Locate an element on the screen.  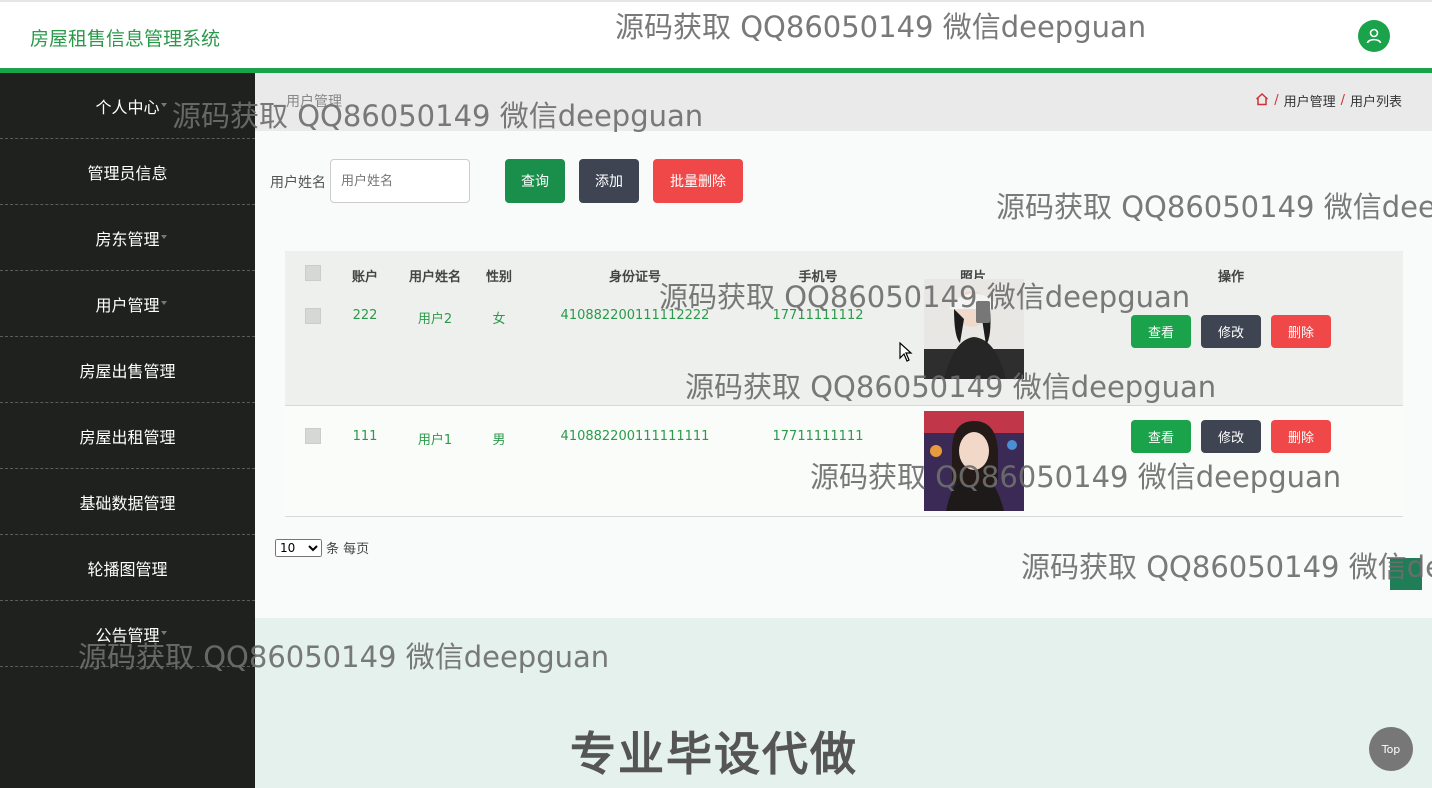
table-header: 账户 用户姓名 性别 身份证号 手机号 照片 操作 is located at coordinates (844, 273).